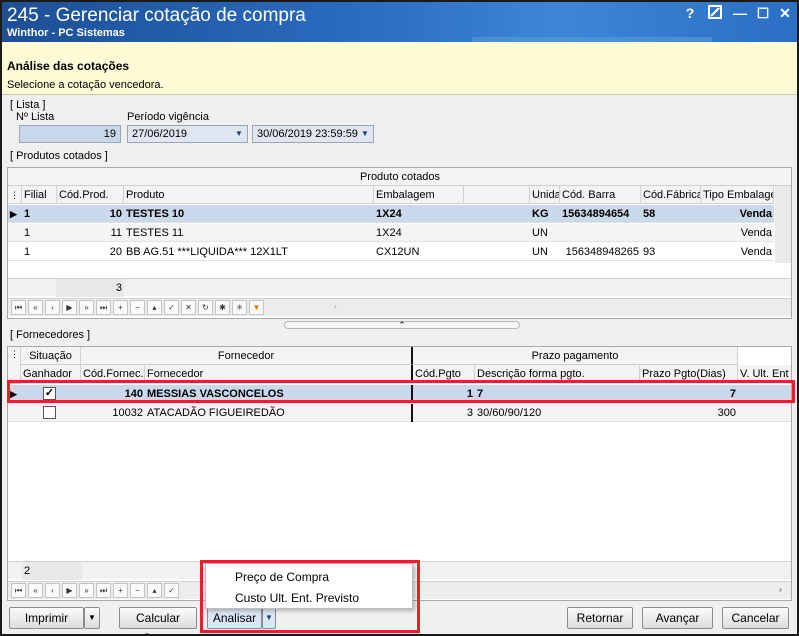 The image size is (799, 636). What do you see at coordinates (690, 13) in the screenshot?
I see `help-button: ?` at bounding box center [690, 13].